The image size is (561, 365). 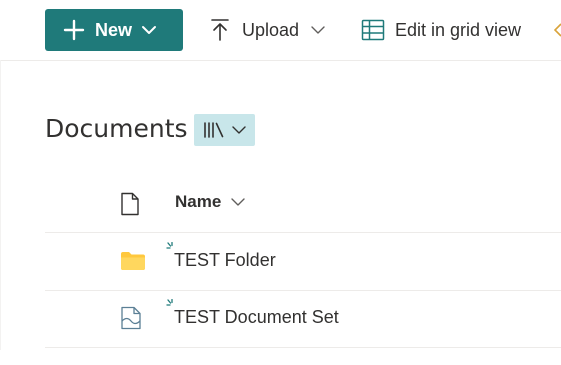 I want to click on list-item: TEST Document Set, so click(x=303, y=319).